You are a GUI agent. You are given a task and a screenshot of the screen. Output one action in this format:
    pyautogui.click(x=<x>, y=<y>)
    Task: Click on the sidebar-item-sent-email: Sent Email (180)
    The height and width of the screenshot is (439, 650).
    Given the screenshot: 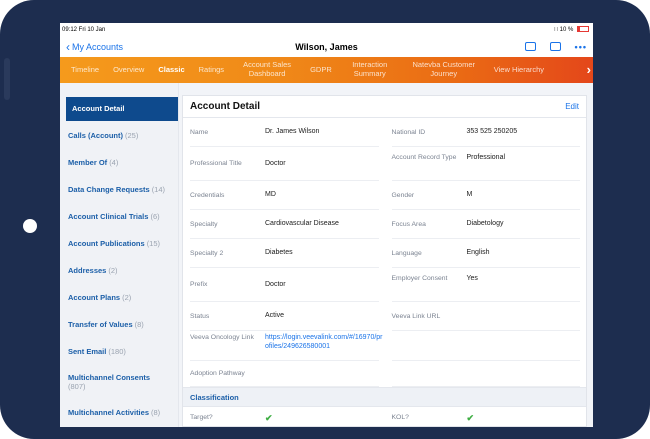 What is the action you would take?
    pyautogui.click(x=119, y=352)
    